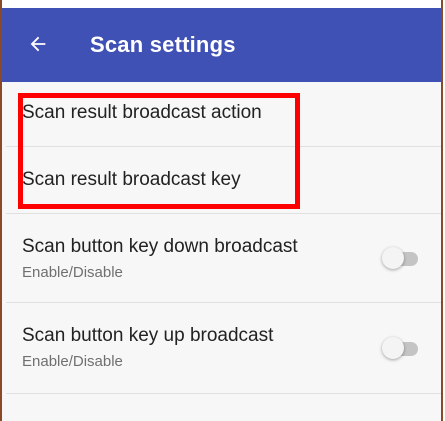 Image resolution: width=445 pixels, height=421 pixels. What do you see at coordinates (142, 112) in the screenshot?
I see `pref-title: Scan result broadcast action` at bounding box center [142, 112].